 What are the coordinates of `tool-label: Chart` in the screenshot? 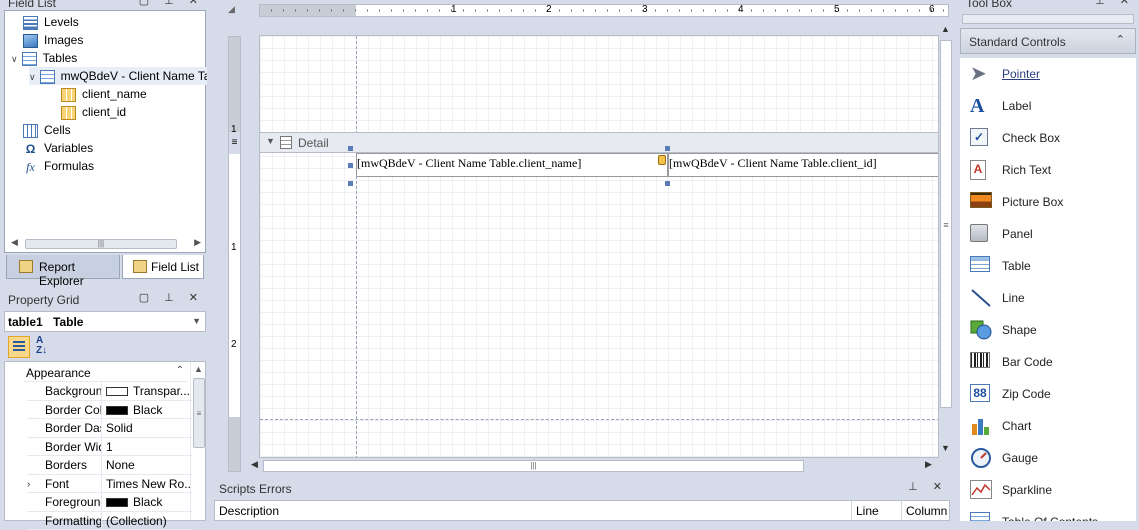 It's located at (1016, 426).